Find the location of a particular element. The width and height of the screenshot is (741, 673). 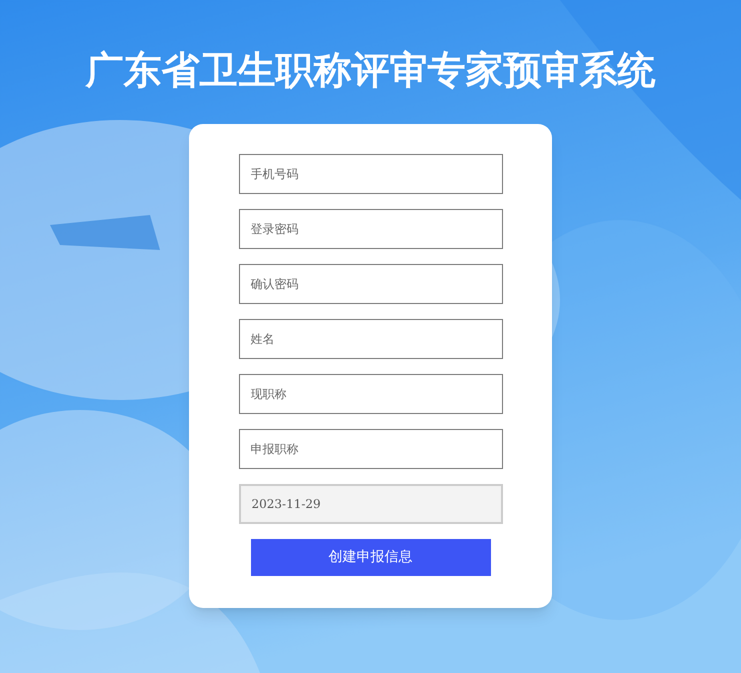

input-field: 申报职称 is located at coordinates (370, 449).